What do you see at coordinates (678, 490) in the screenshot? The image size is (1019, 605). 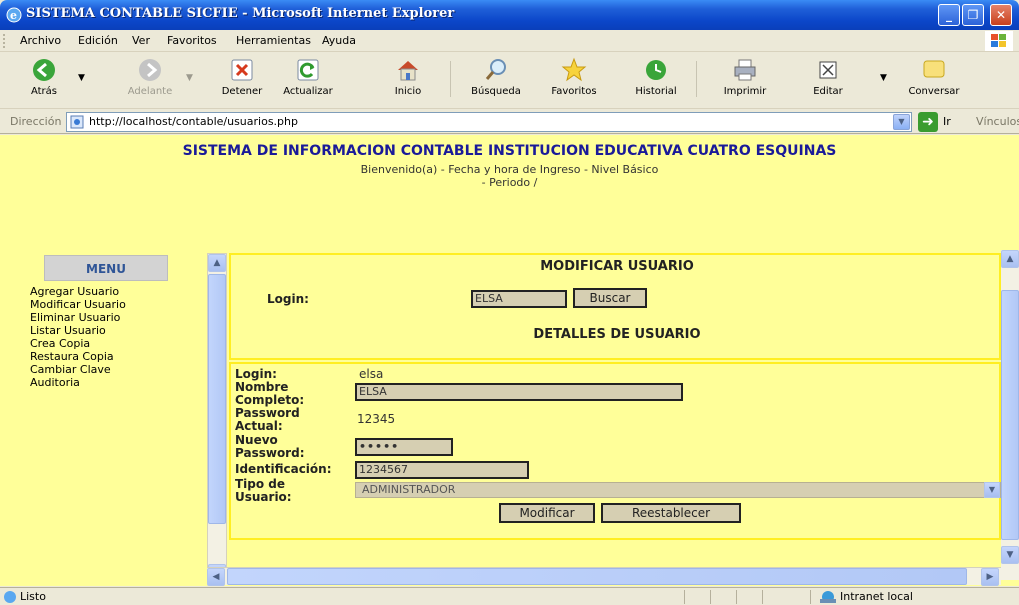 I see `user-type-select: ADMINISTRADOR ▼` at bounding box center [678, 490].